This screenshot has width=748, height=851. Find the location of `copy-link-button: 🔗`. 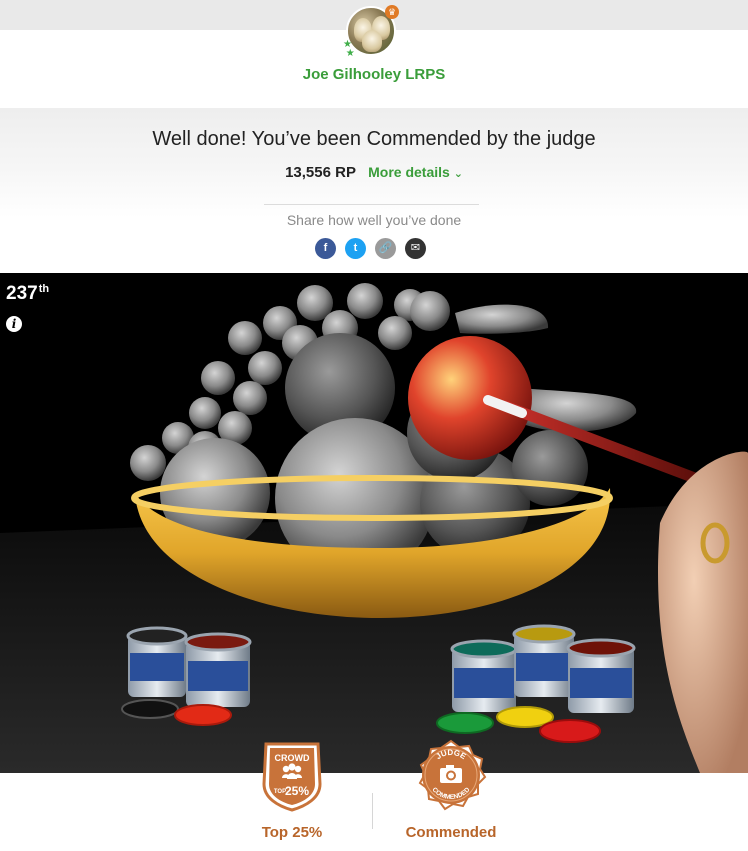

copy-link-button: 🔗 is located at coordinates (385, 248).